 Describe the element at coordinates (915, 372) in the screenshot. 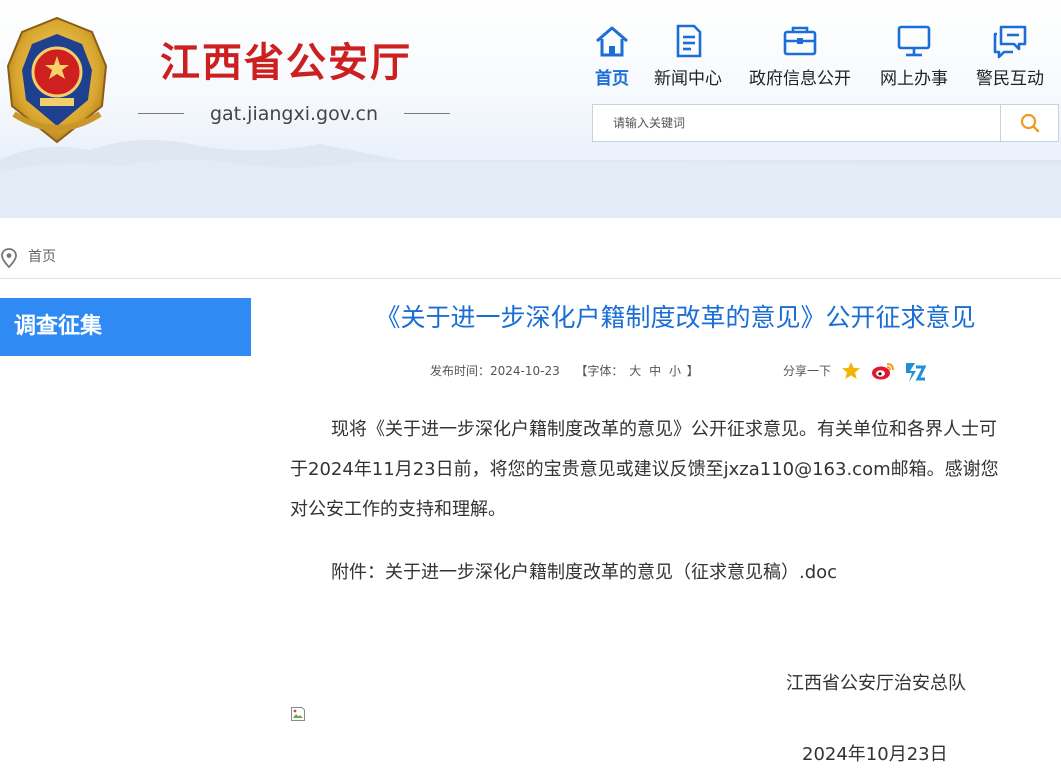

I see `qzone-icon` at that location.